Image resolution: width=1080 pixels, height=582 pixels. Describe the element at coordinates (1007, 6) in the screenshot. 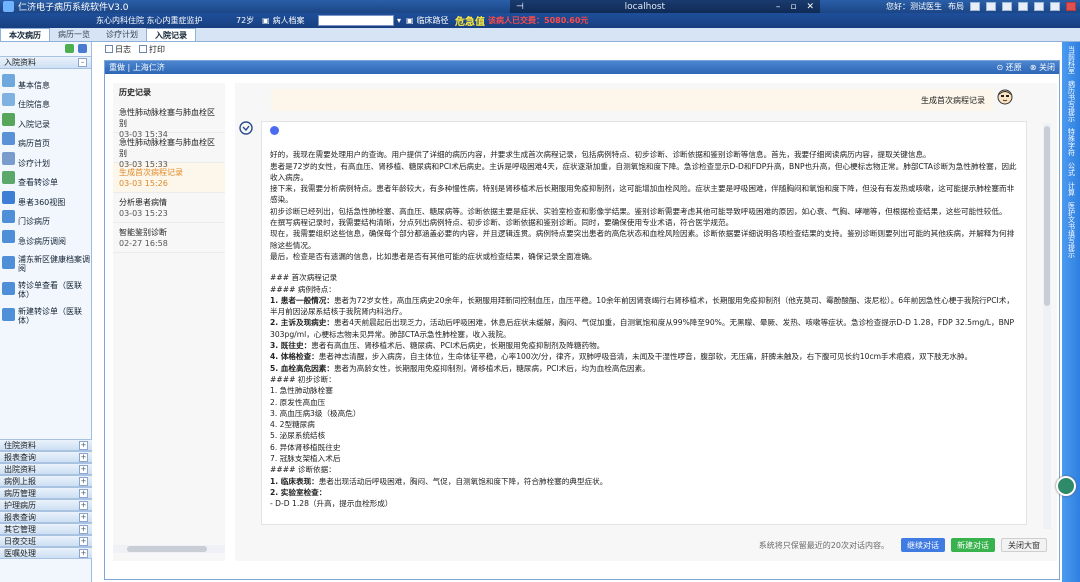

I see `layout-3-icon` at that location.